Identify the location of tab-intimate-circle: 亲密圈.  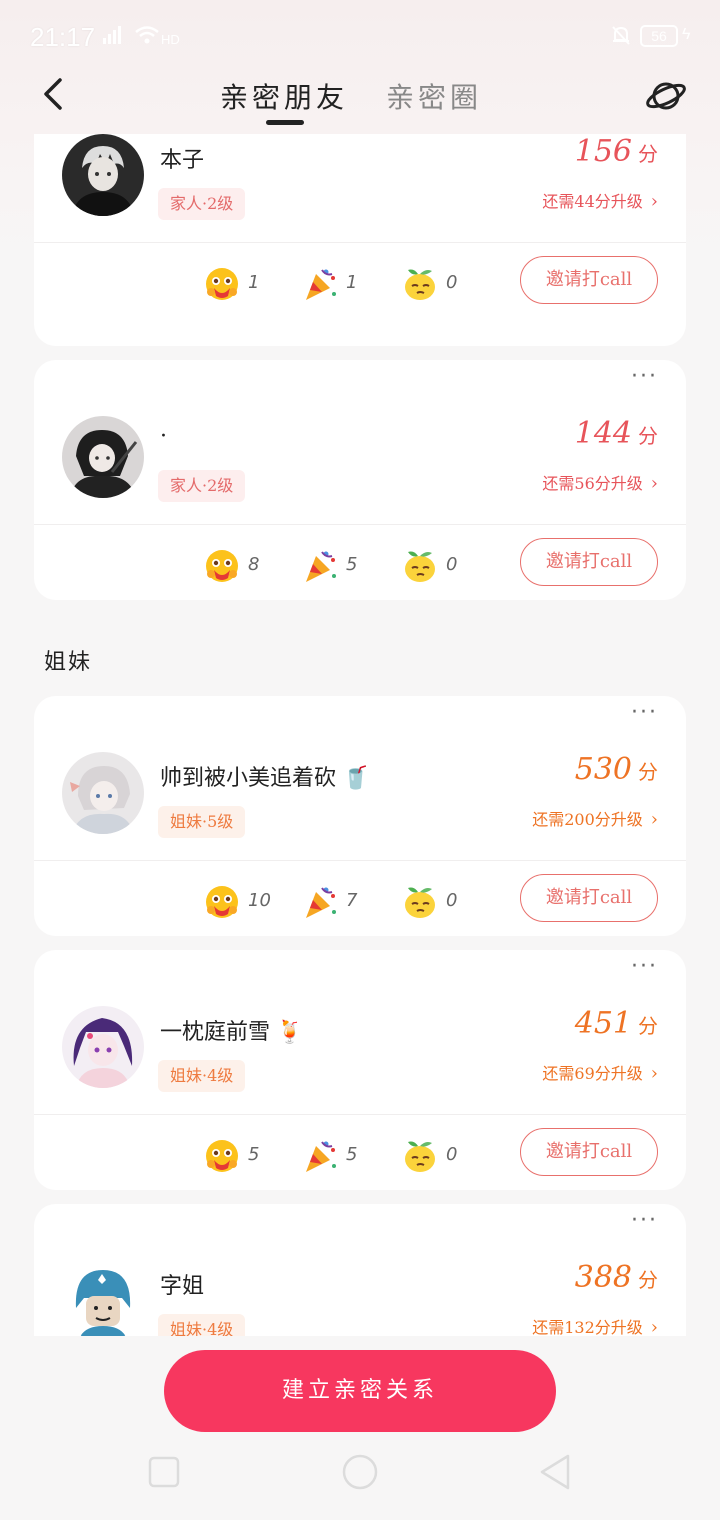
(434, 96).